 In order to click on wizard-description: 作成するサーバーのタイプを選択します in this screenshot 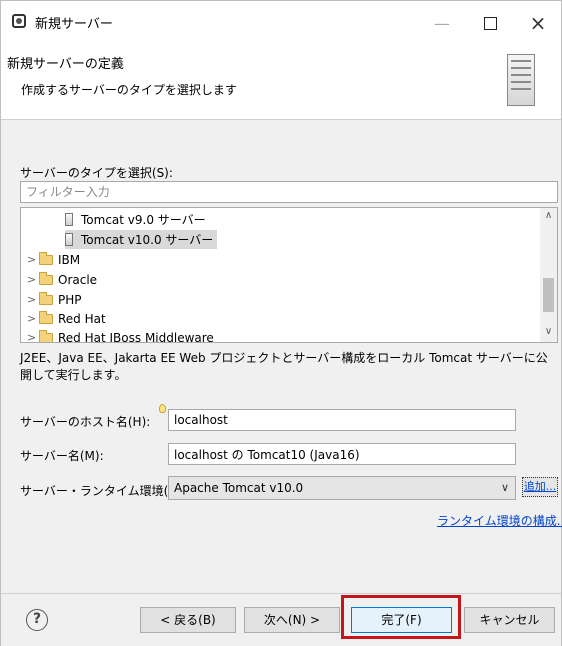, I will do `click(129, 90)`.